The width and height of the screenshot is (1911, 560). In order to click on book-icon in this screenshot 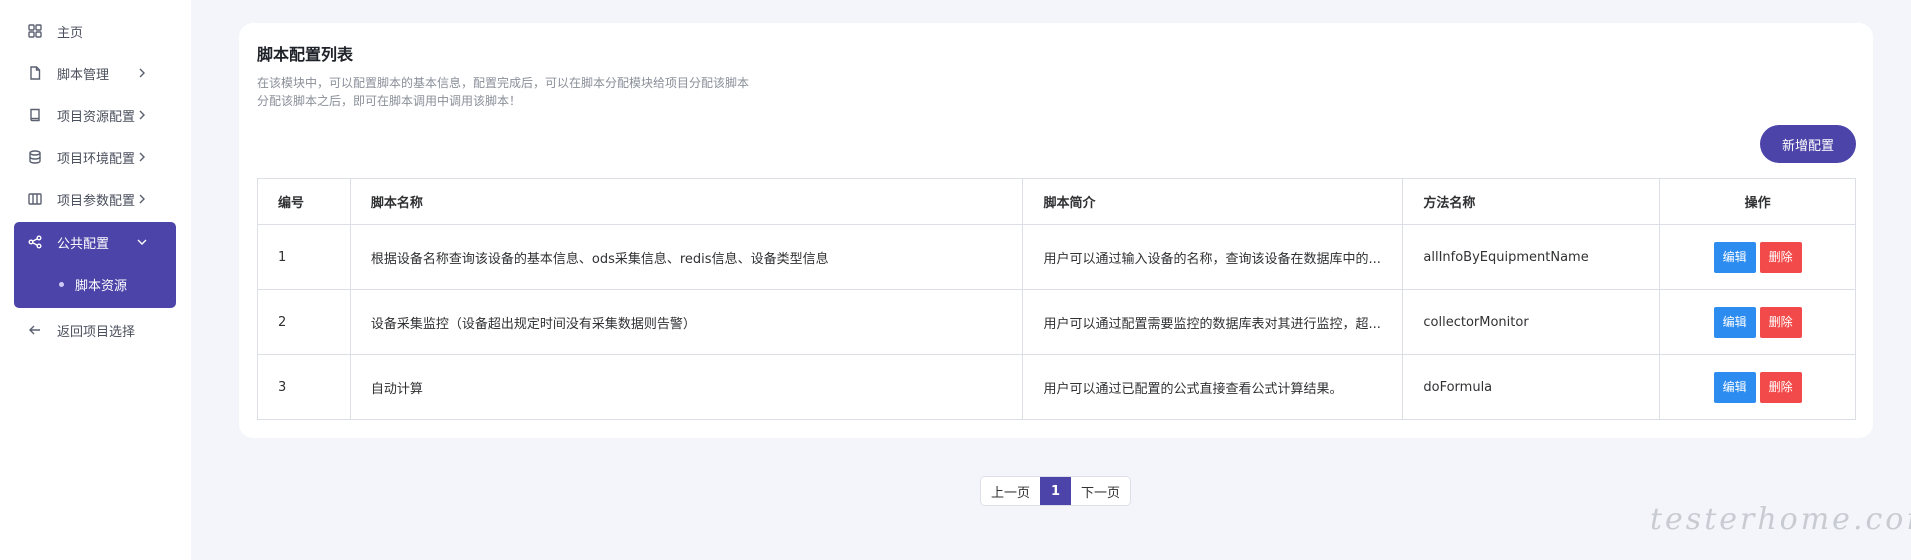, I will do `click(35, 115)`.